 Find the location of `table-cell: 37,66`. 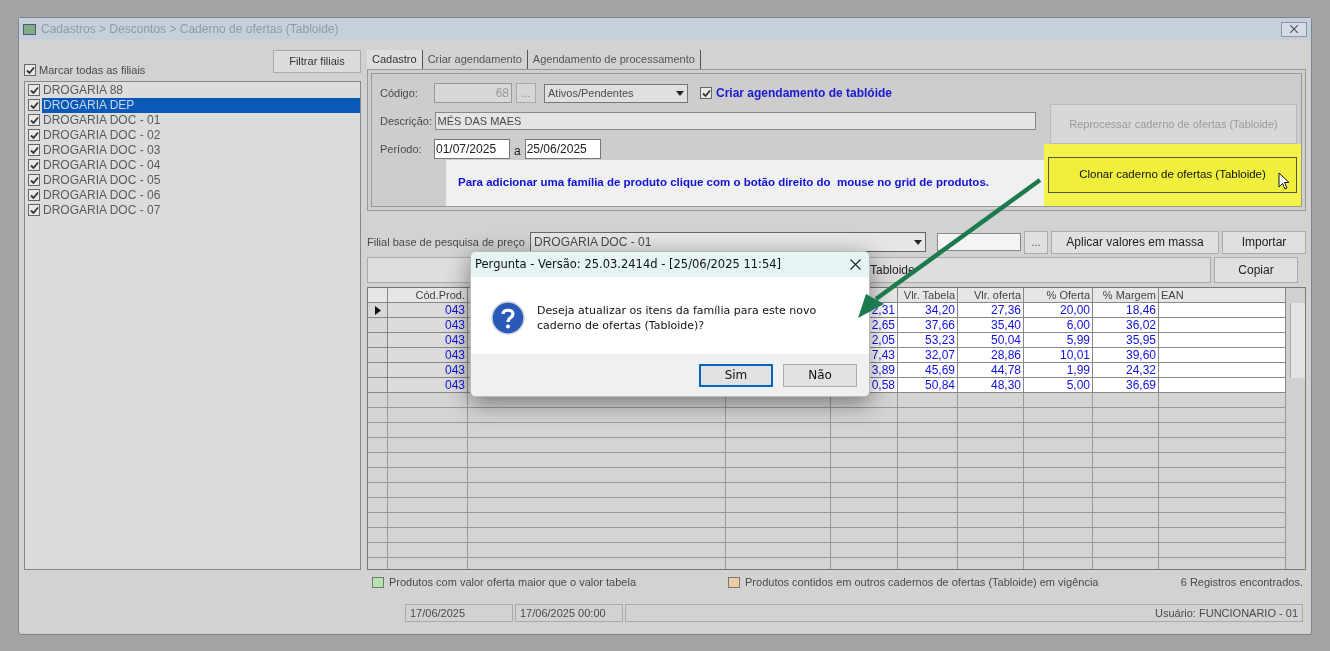

table-cell: 37,66 is located at coordinates (928, 325).